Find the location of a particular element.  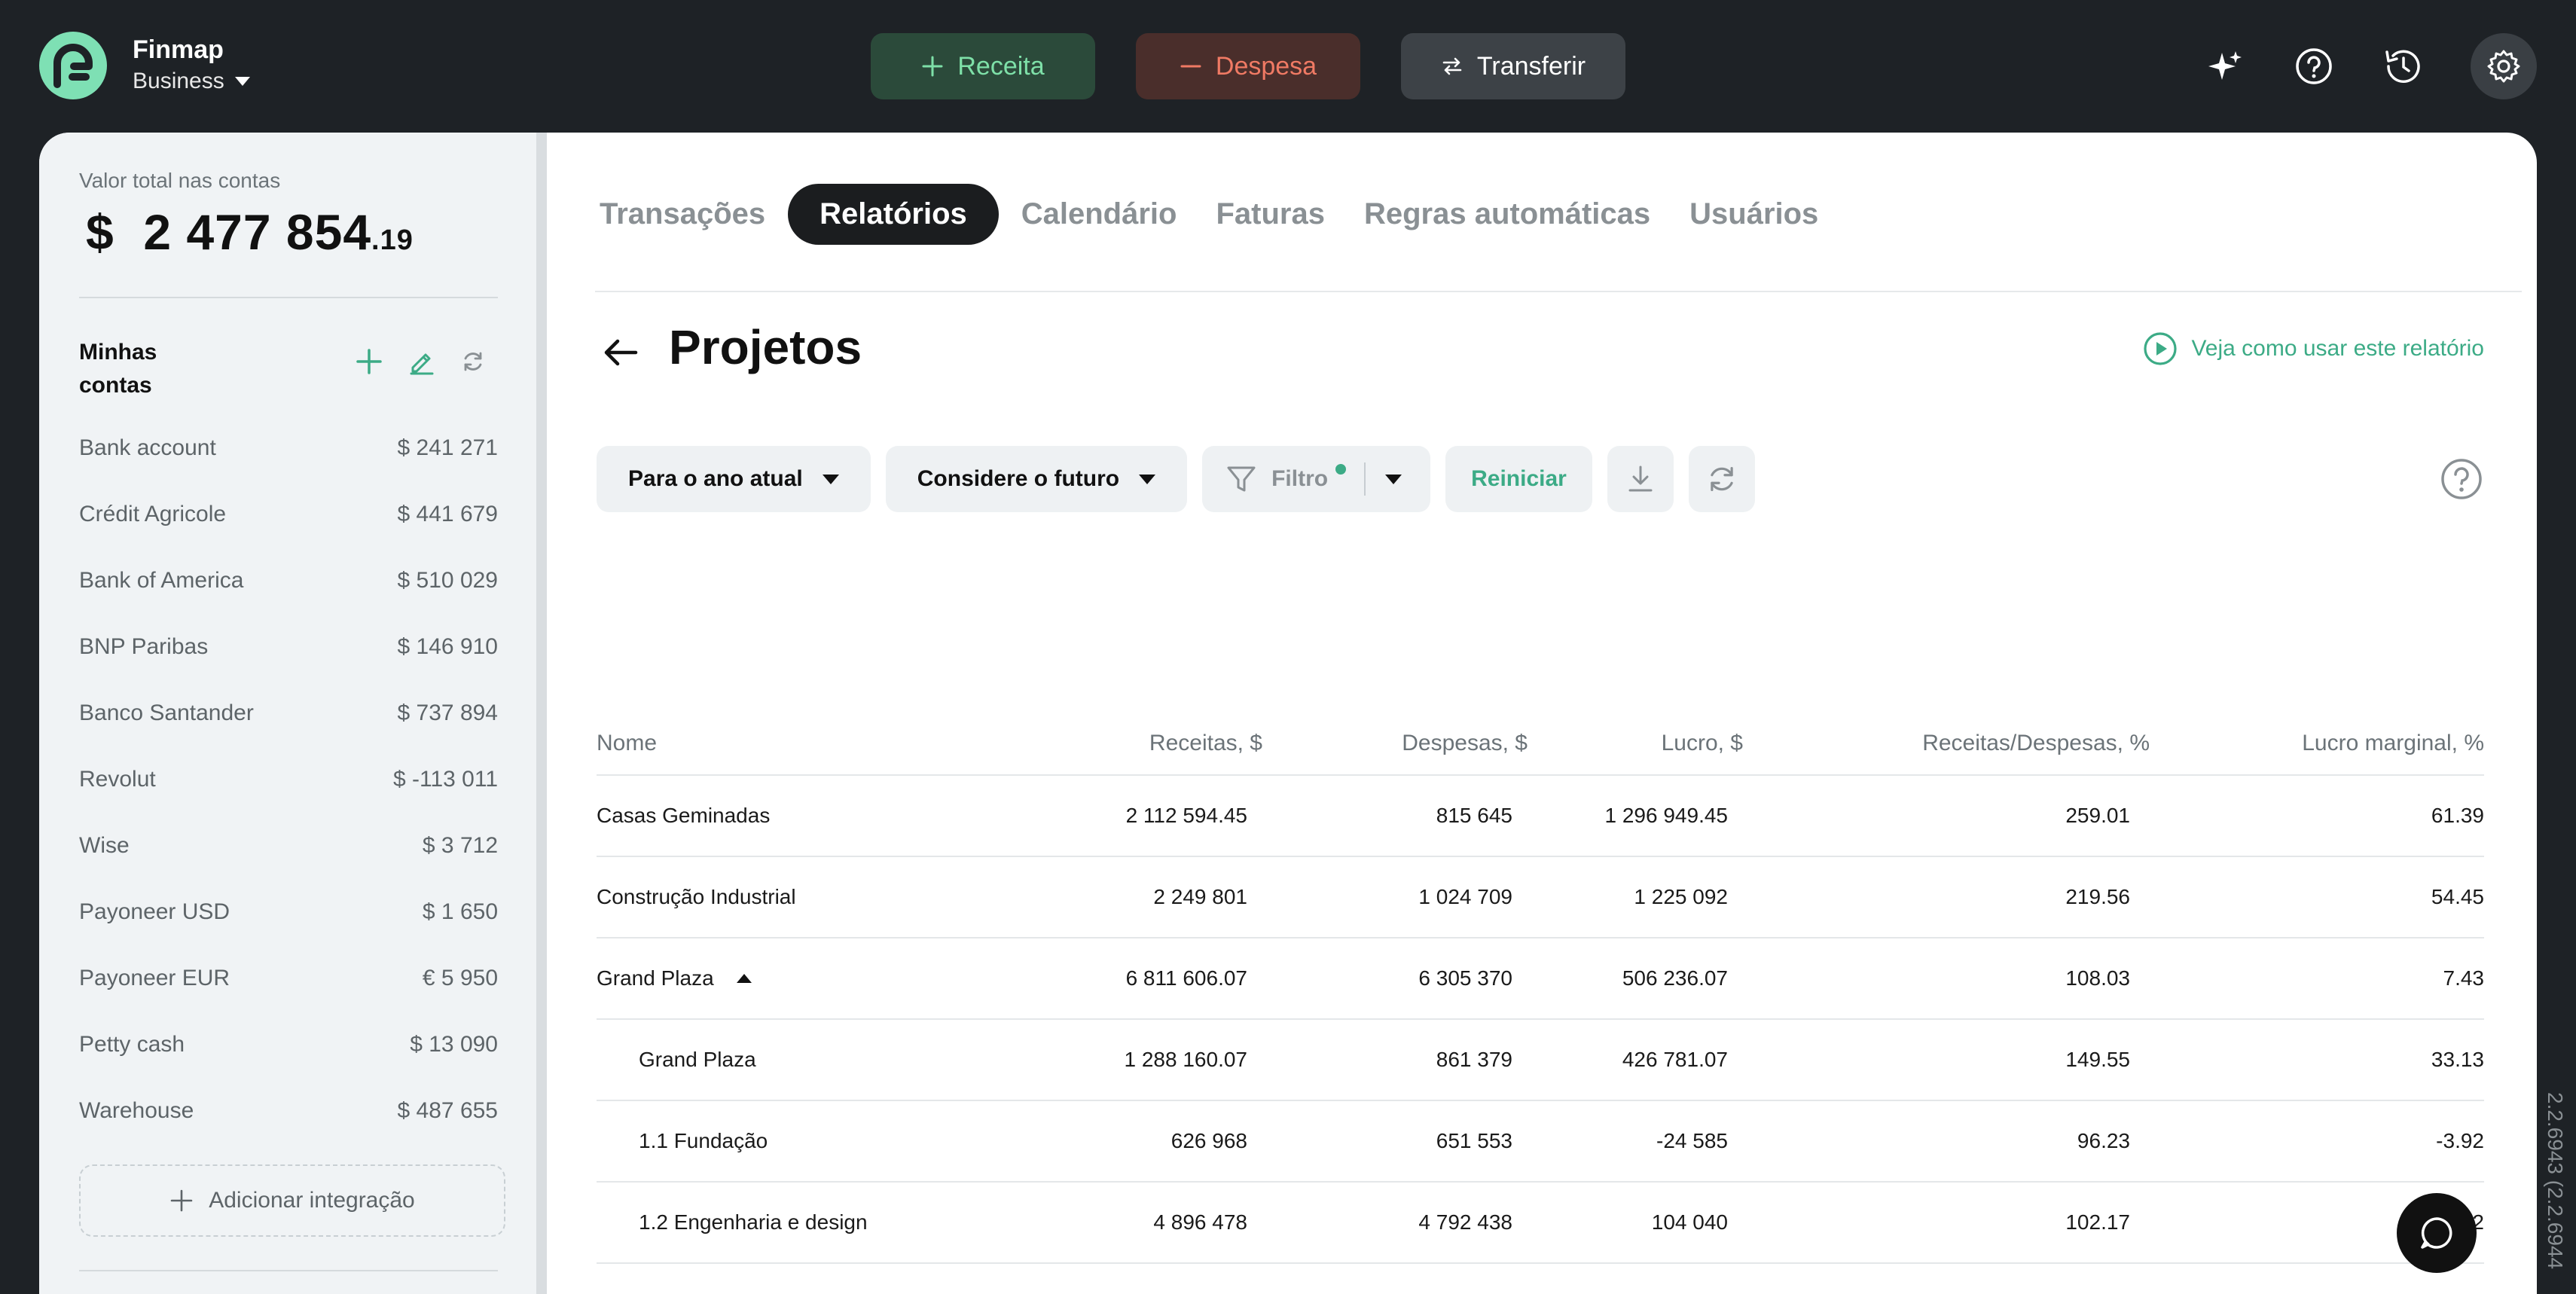

add-income-button: Receita is located at coordinates (983, 66).